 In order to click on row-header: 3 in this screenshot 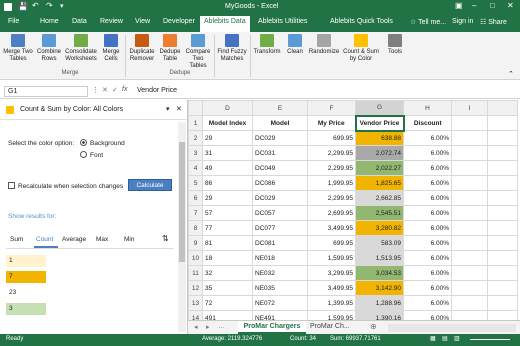, I will do `click(195, 153)`.